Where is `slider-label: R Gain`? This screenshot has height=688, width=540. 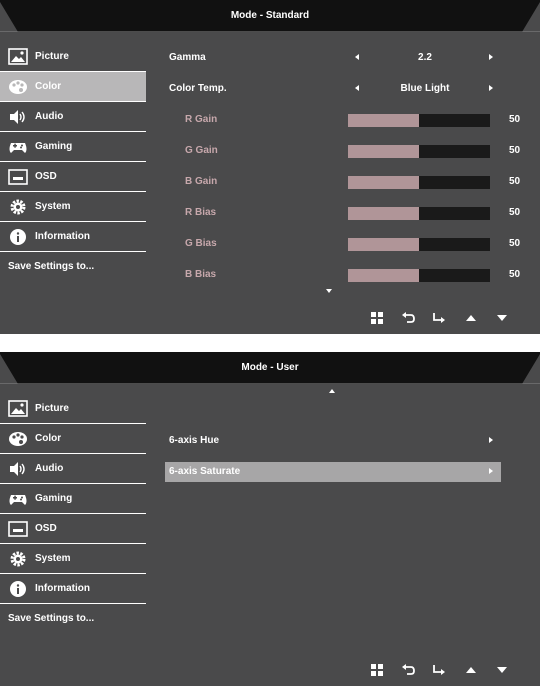
slider-label: R Gain is located at coordinates (201, 119).